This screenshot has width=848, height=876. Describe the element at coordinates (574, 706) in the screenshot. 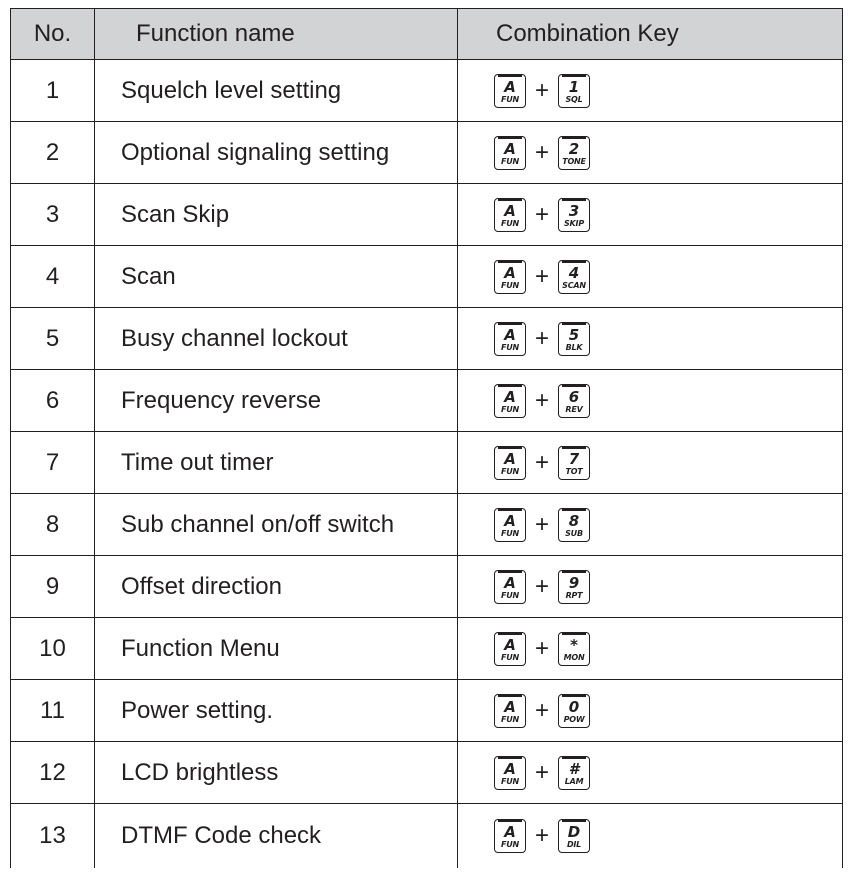

I see `function-key-main: 0` at that location.